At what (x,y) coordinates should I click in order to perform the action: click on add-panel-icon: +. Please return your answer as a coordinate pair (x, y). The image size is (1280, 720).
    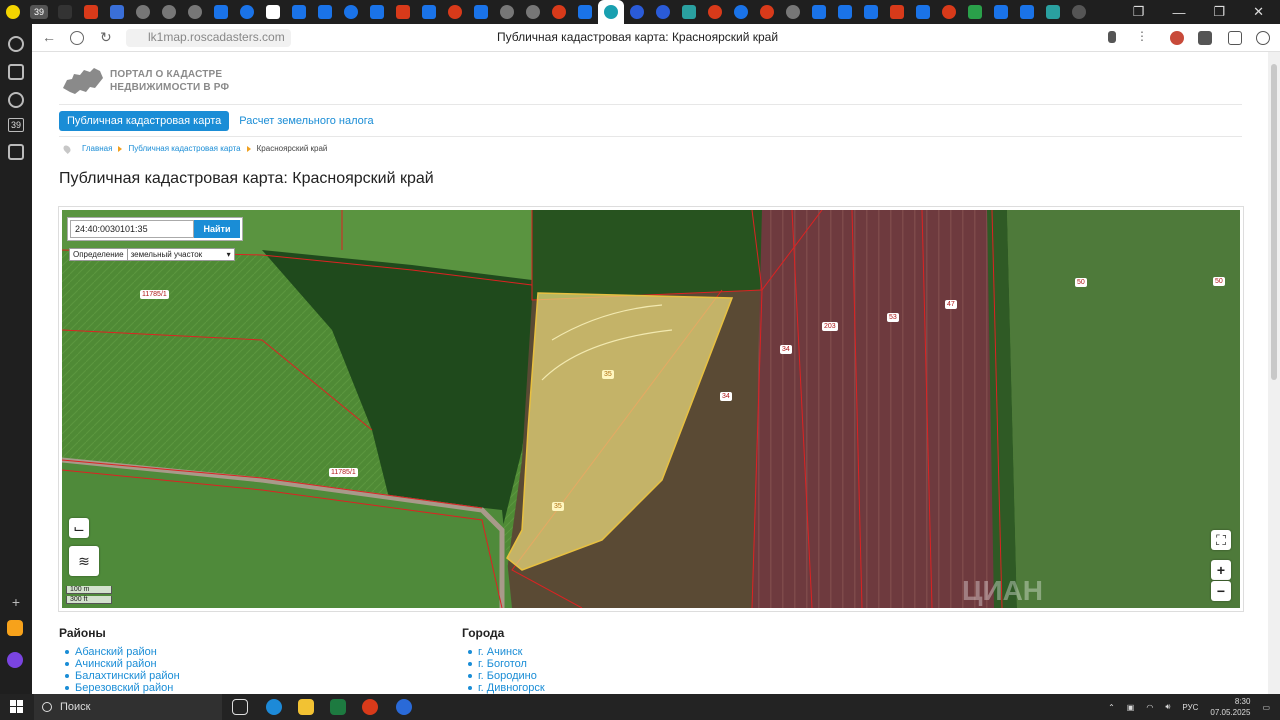
    Looking at the image, I should click on (16, 602).